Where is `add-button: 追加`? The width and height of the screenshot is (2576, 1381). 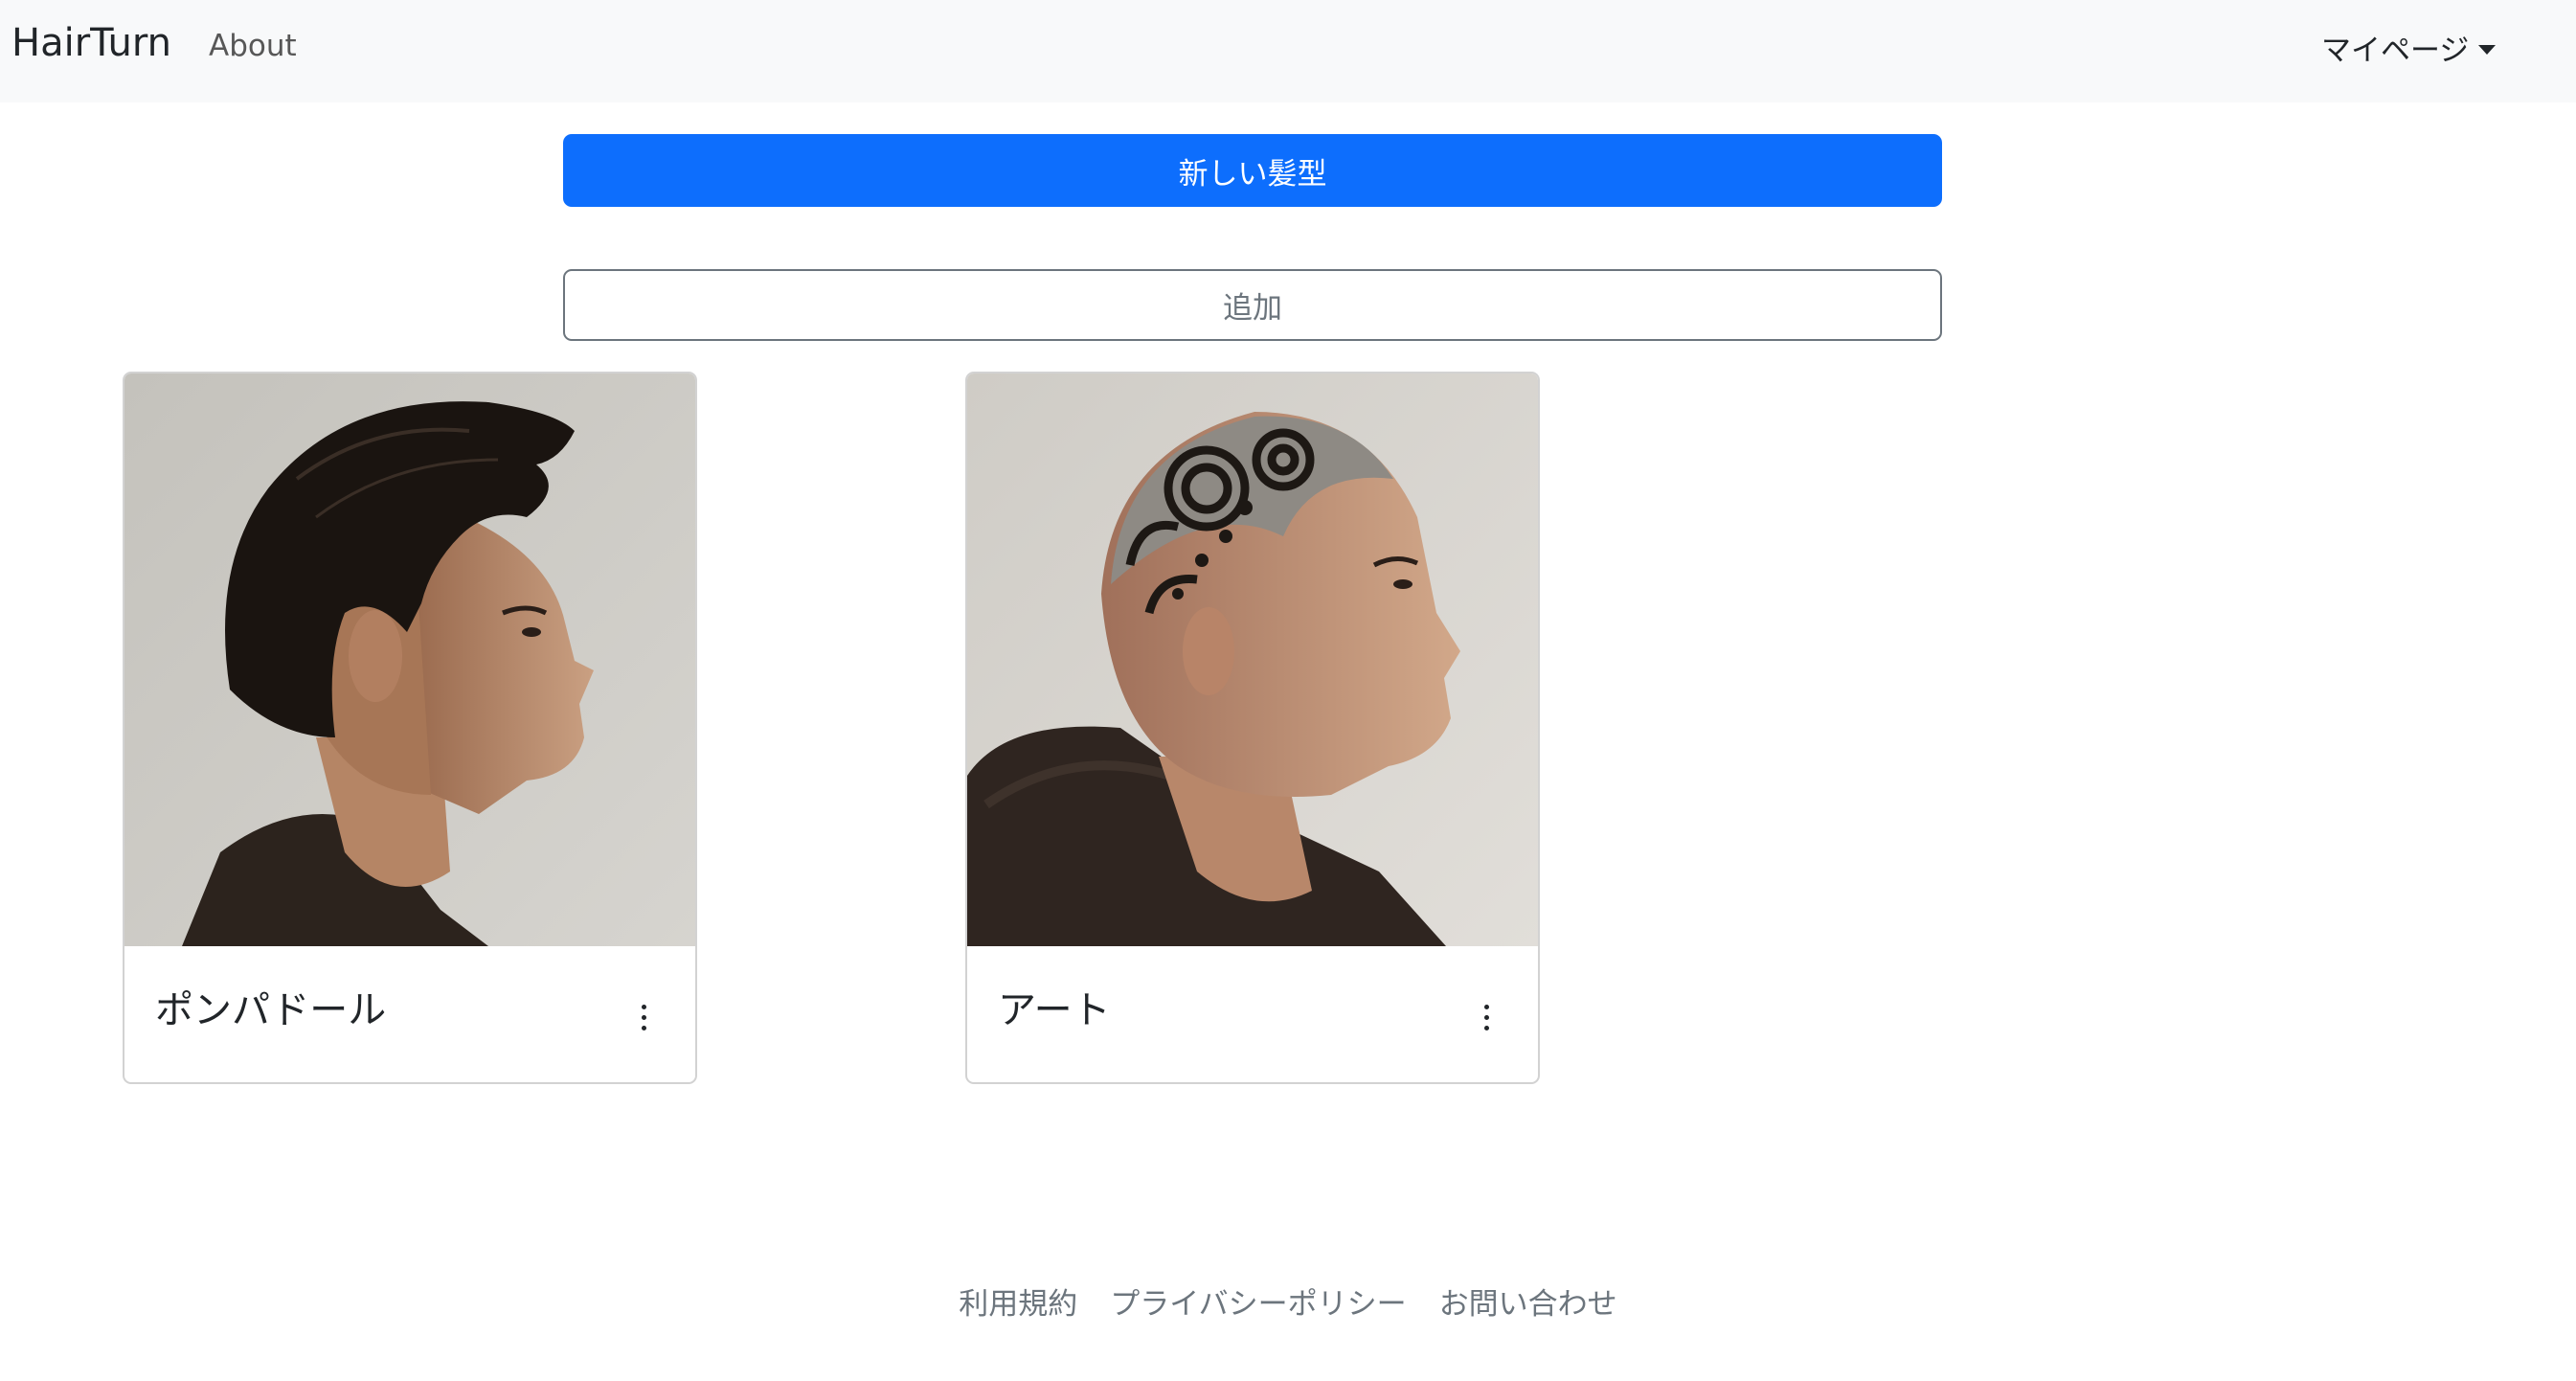 add-button: 追加 is located at coordinates (1252, 305).